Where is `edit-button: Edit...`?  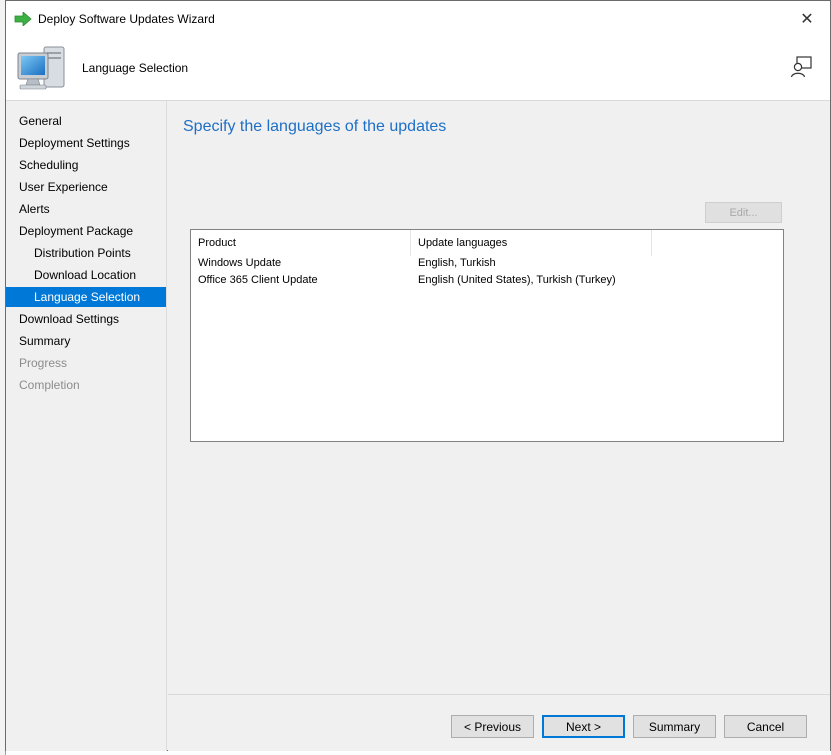 edit-button: Edit... is located at coordinates (743, 212).